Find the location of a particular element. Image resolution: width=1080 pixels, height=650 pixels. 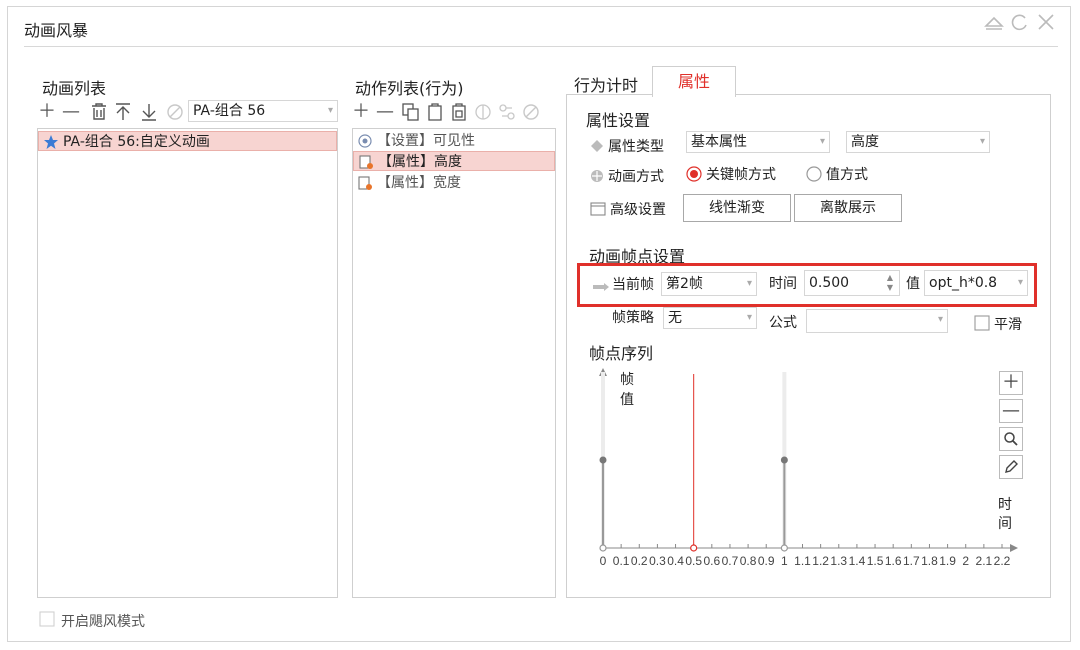

property-type-label: 属性类型 is located at coordinates (636, 147).